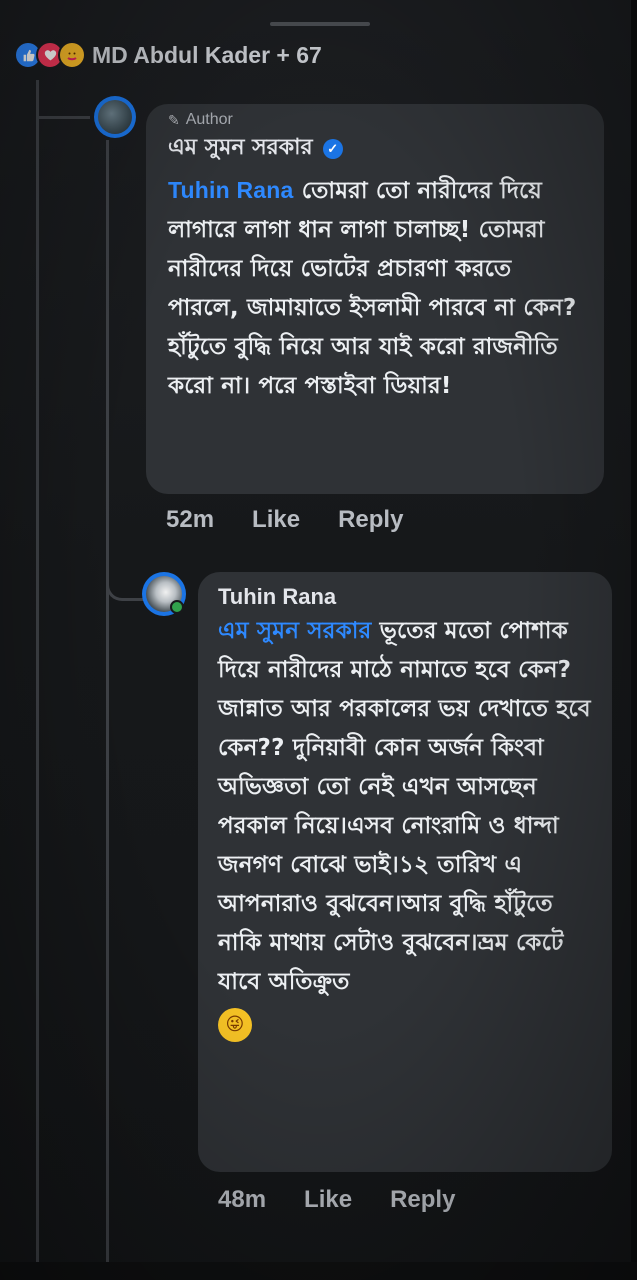 The image size is (637, 1280). I want to click on author-badge: ✎ Author, so click(376, 120).